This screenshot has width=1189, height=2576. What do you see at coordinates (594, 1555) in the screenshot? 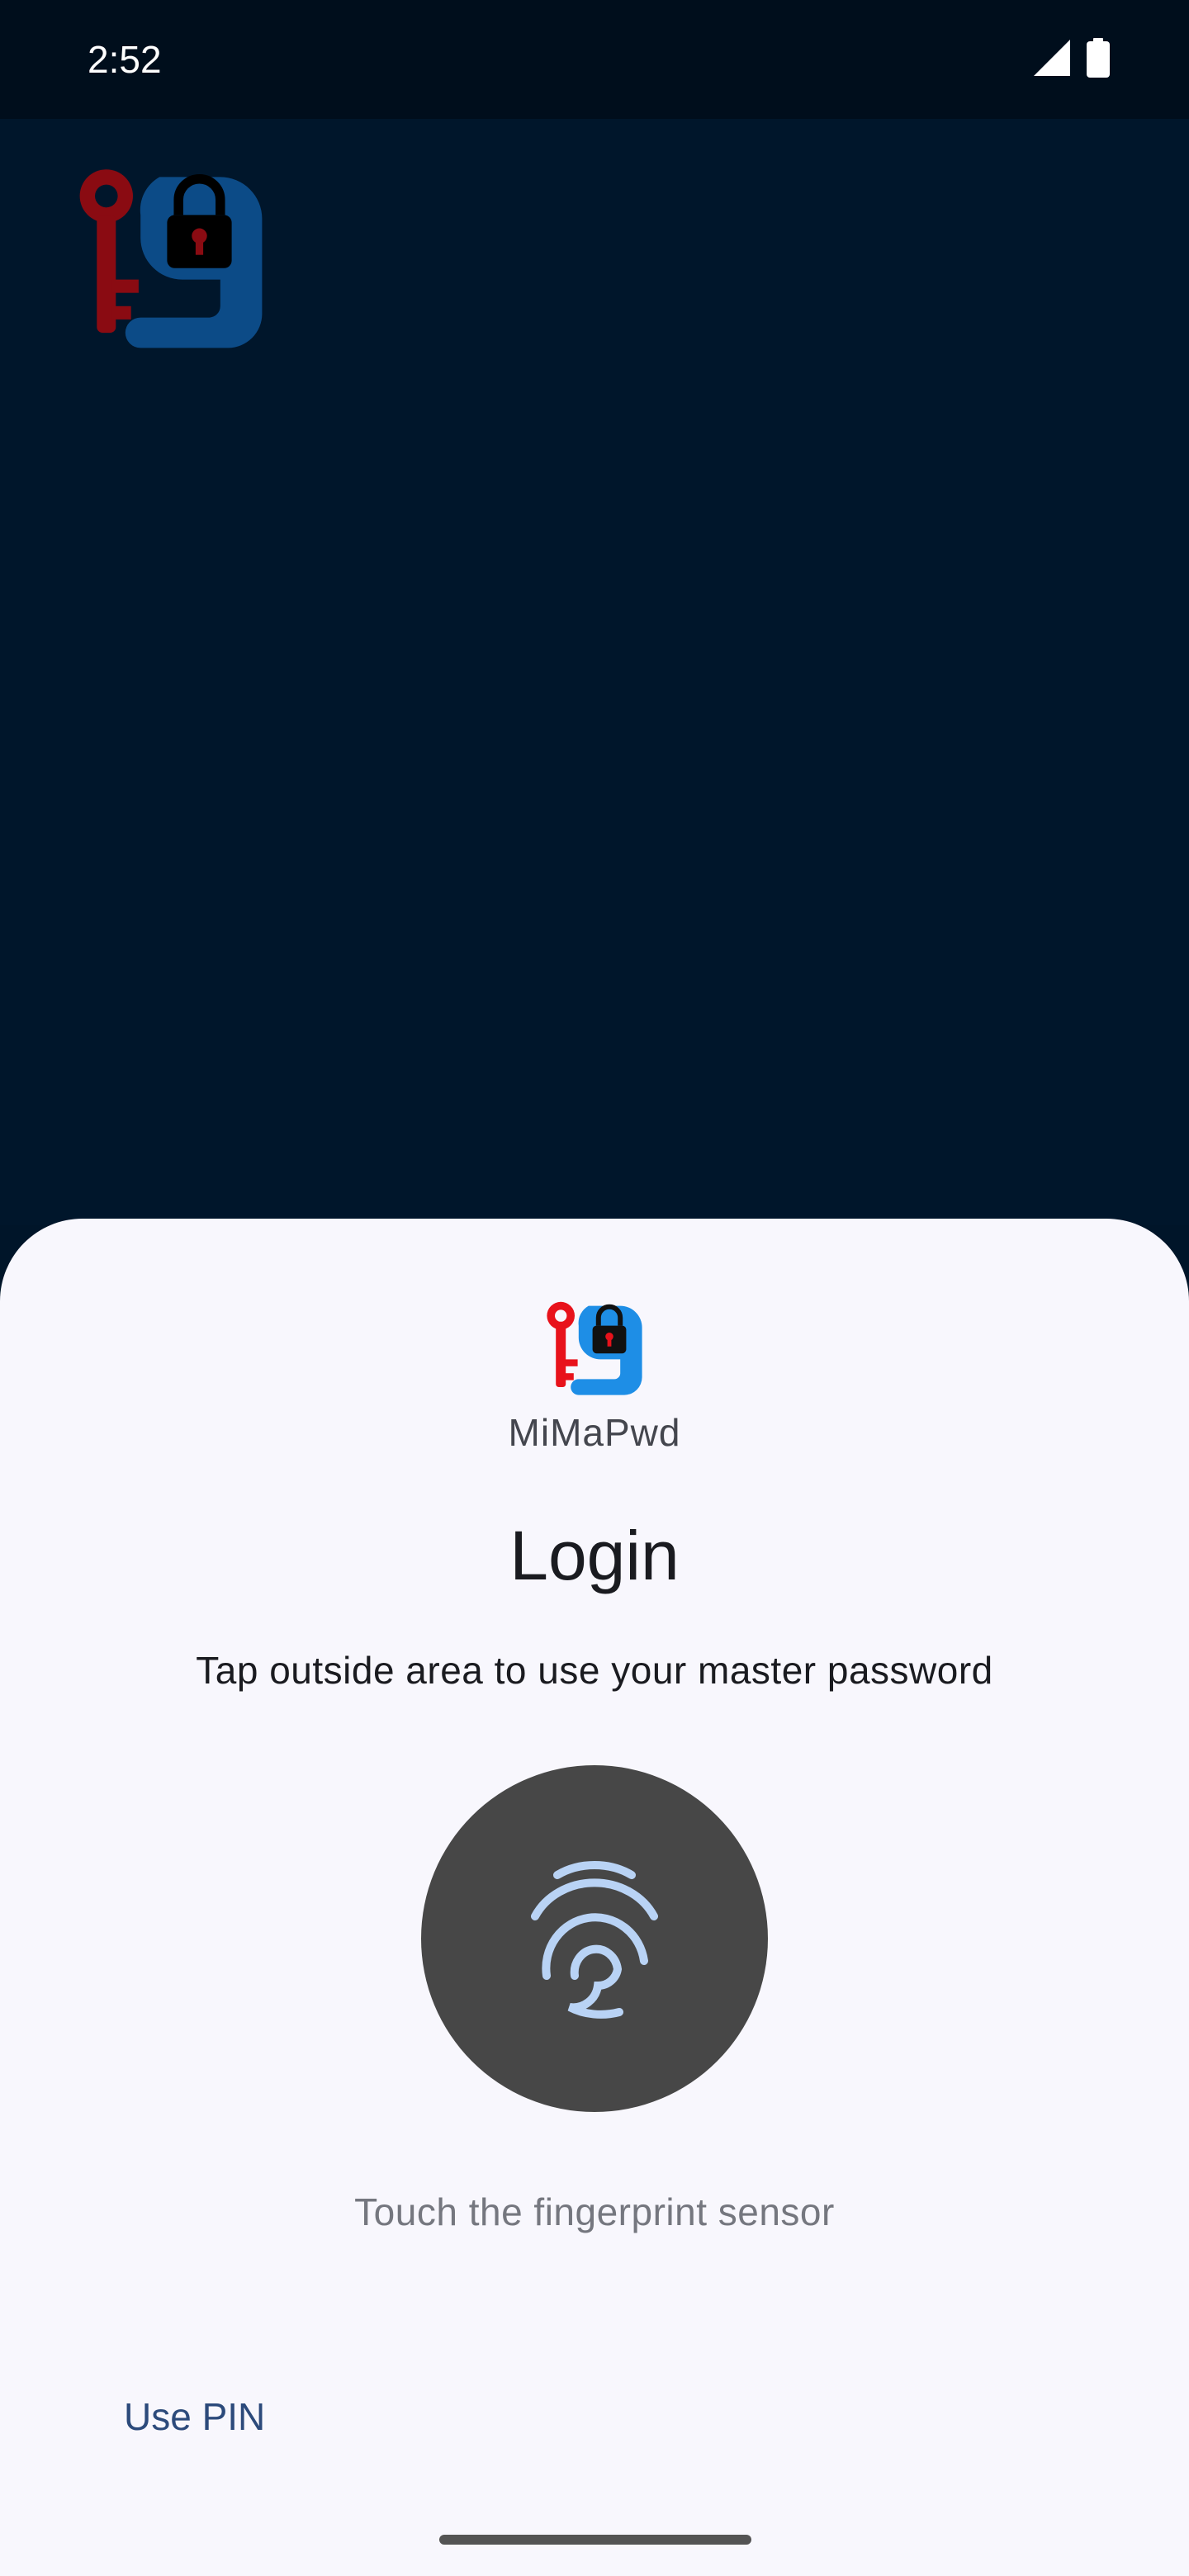
I see `prompt-title: Login` at bounding box center [594, 1555].